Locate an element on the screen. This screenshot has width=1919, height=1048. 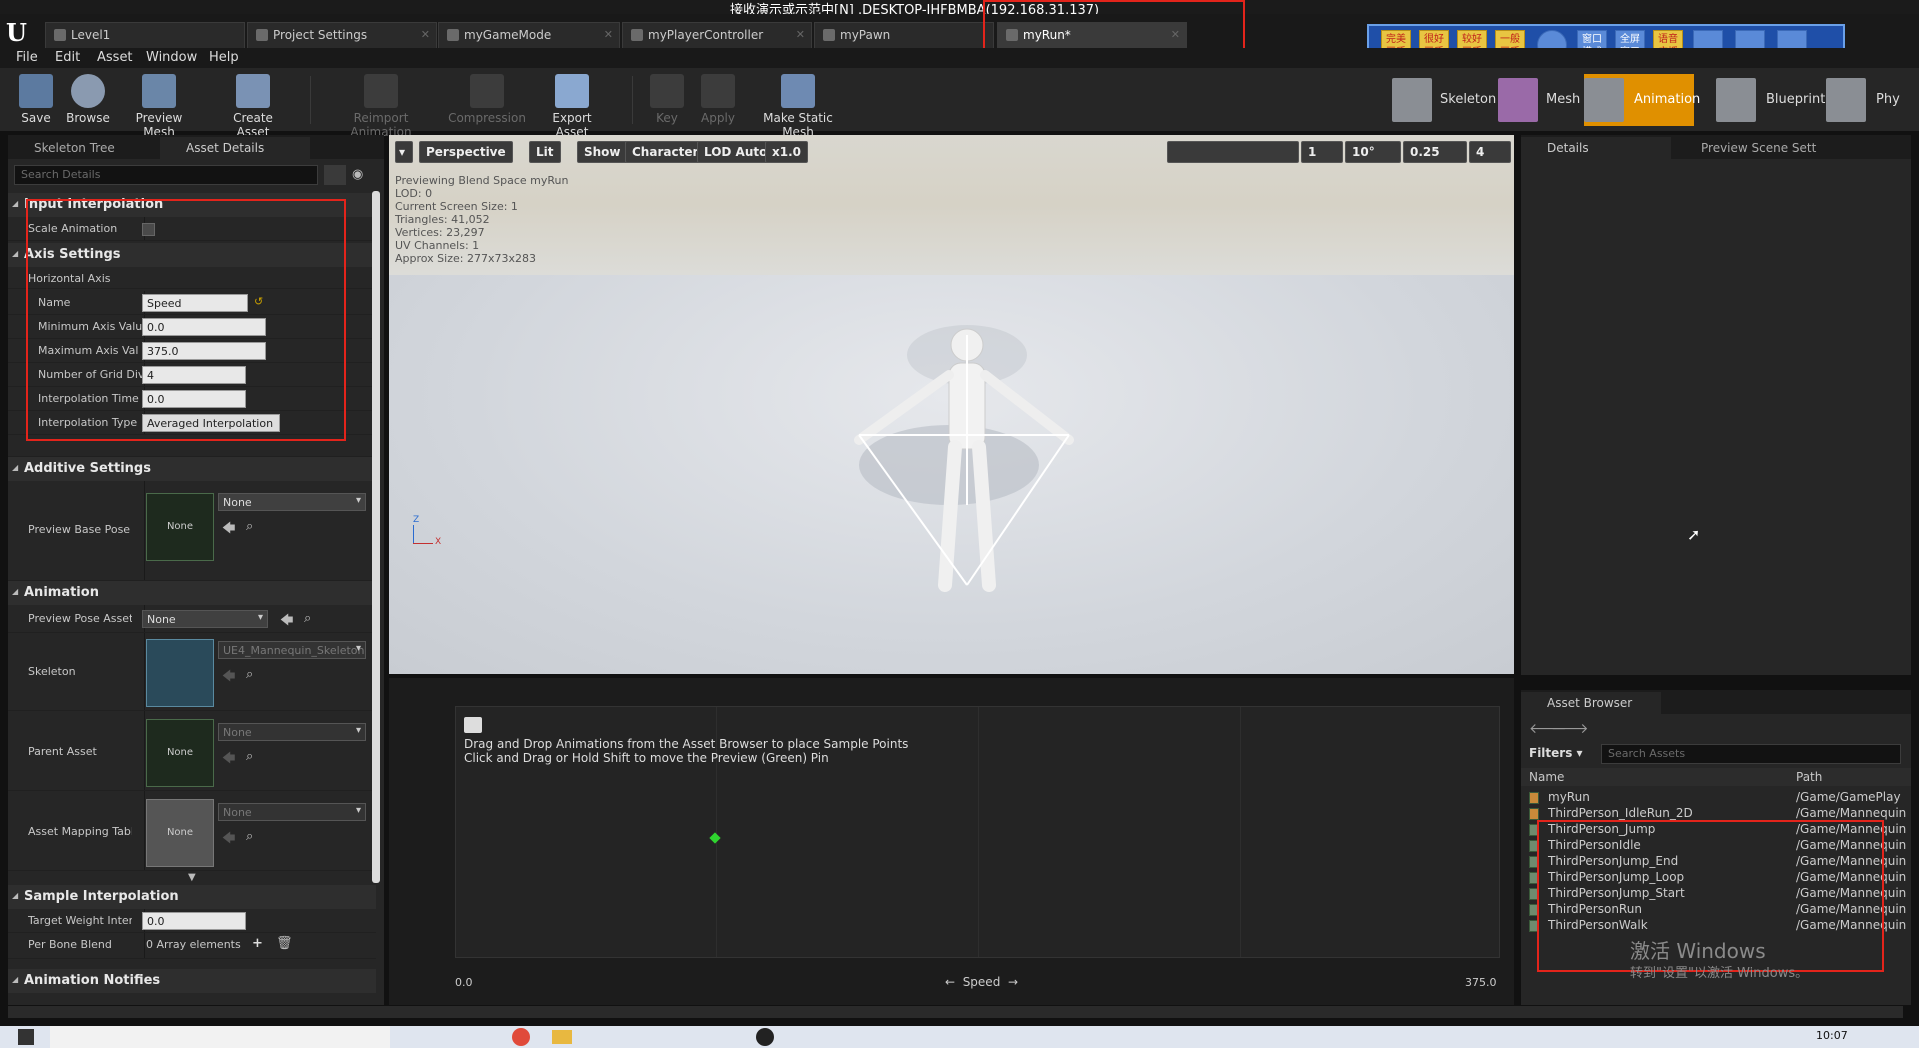
max-axis-field: 375.0 is located at coordinates (204, 351).